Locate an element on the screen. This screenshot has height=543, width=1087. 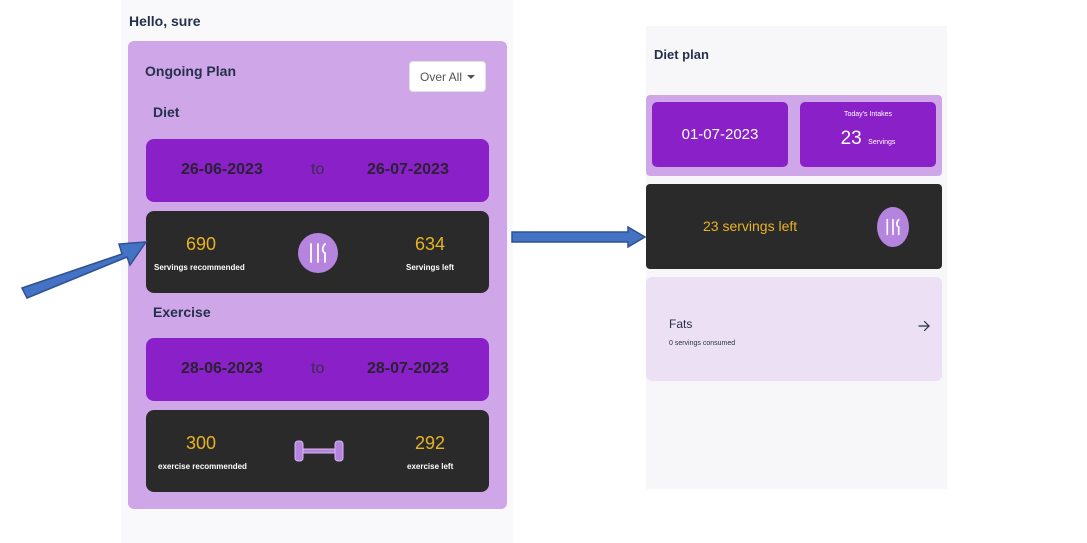
exercise-left-caption: exercise left is located at coordinates (430, 466).